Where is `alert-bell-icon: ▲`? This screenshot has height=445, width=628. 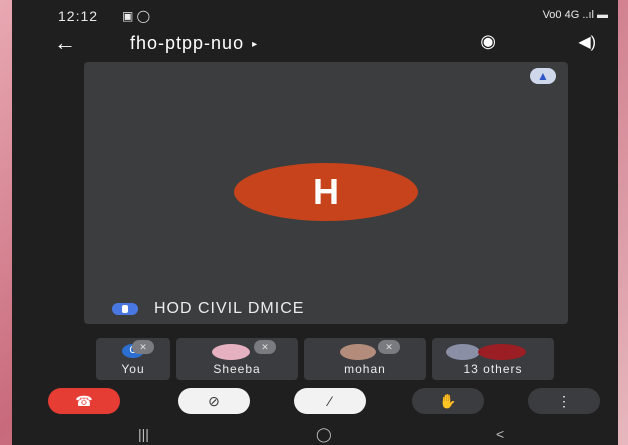 alert-bell-icon: ▲ is located at coordinates (543, 76).